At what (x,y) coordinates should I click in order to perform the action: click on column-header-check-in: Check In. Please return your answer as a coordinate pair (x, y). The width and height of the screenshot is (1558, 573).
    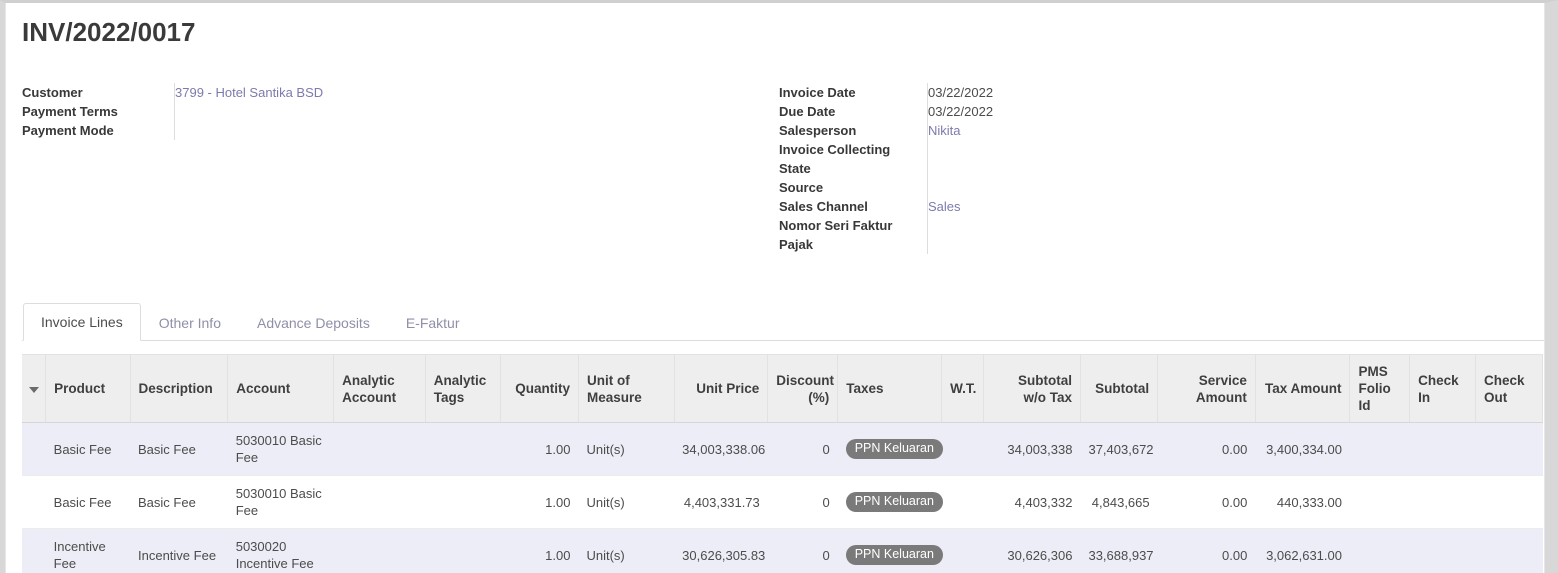
    Looking at the image, I should click on (1442, 388).